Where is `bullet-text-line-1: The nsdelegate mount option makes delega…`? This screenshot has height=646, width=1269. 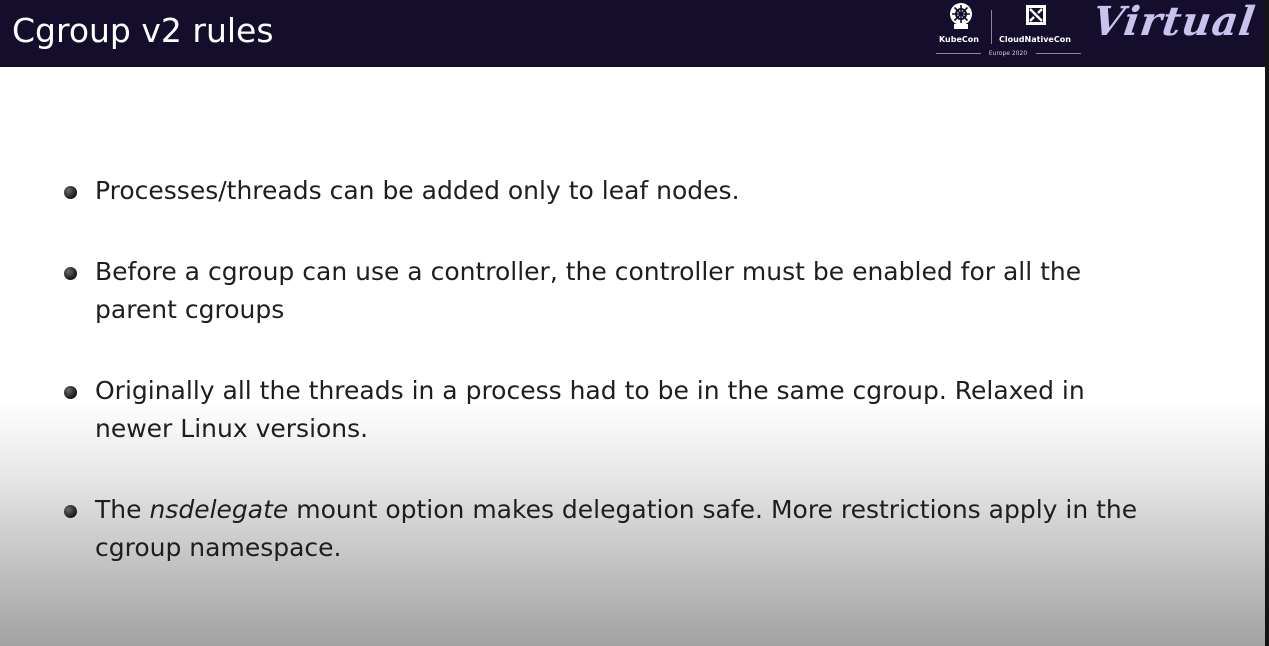 bullet-text-line-1: The nsdelegate mount option makes delega… is located at coordinates (650, 510).